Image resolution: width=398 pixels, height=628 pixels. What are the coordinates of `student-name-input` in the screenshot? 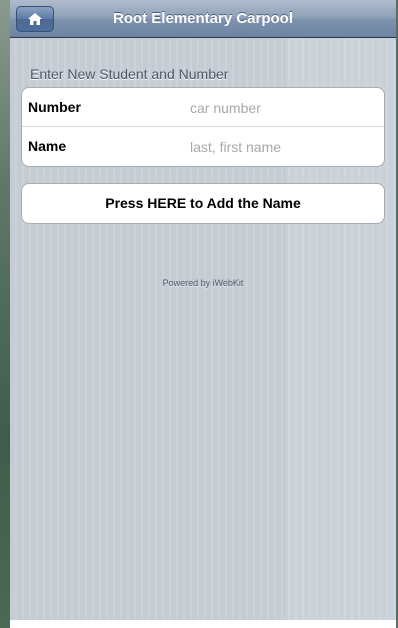 It's located at (272, 146).